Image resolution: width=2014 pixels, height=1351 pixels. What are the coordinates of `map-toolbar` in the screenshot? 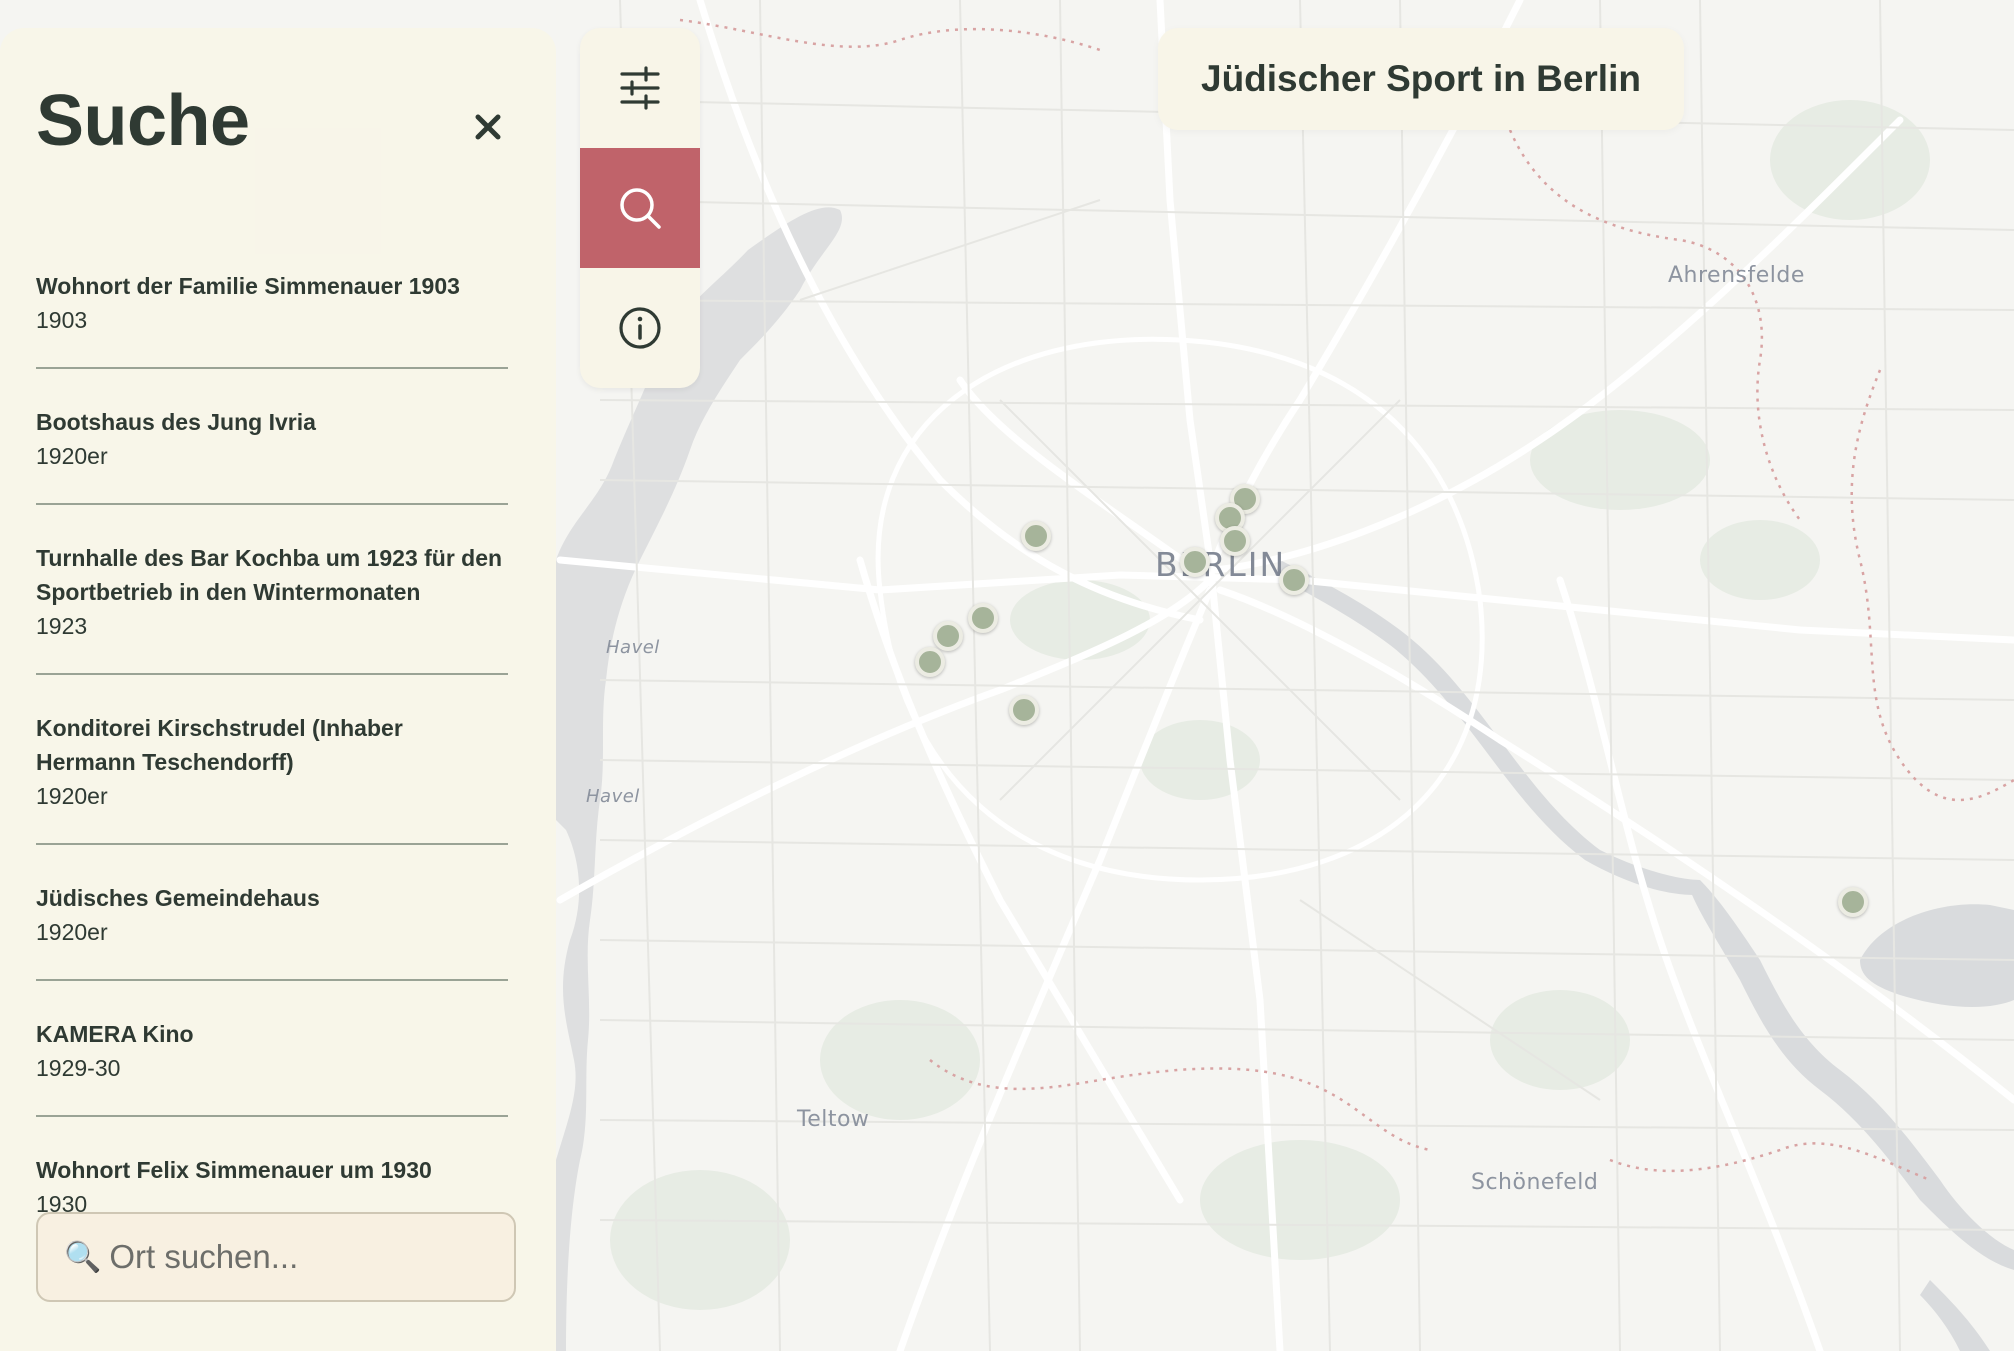 It's located at (640, 208).